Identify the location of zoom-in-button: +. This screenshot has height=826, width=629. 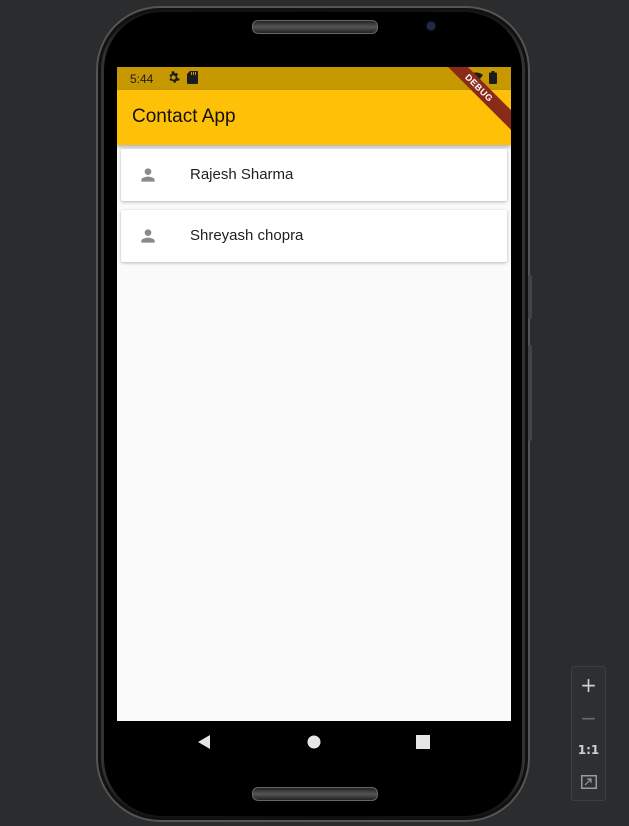
(588, 684).